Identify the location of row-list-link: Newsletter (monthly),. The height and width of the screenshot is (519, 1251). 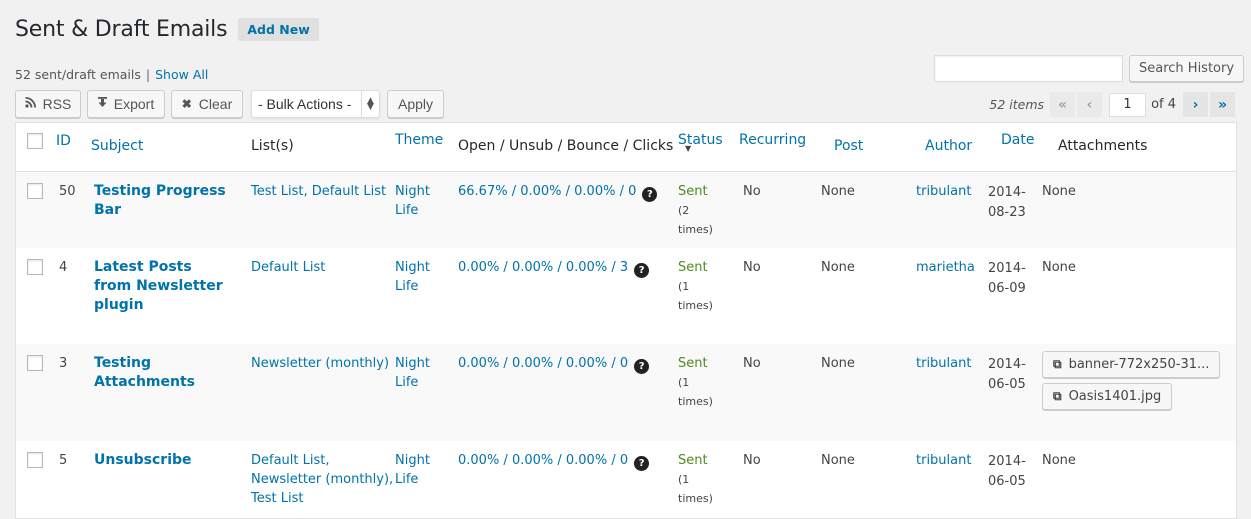
(322, 479).